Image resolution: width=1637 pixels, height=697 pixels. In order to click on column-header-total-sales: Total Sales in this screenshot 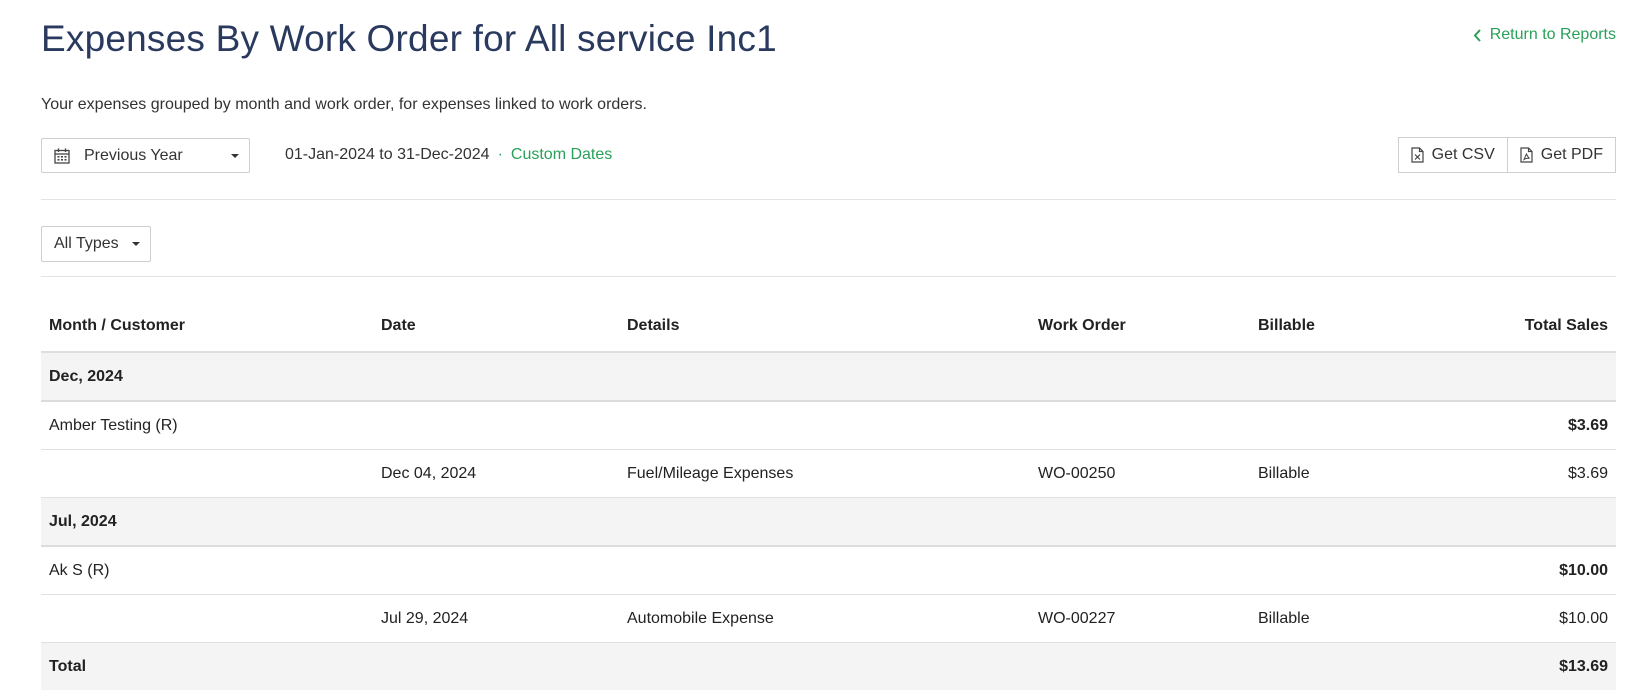, I will do `click(1528, 327)`.